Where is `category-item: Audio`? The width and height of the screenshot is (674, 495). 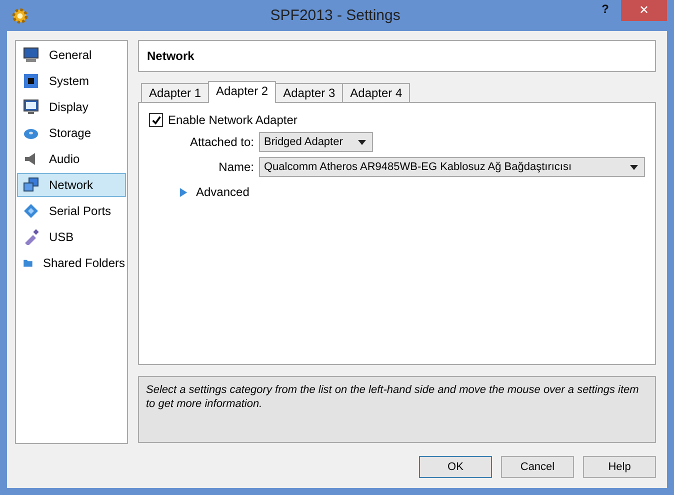
category-item: Audio is located at coordinates (71, 159).